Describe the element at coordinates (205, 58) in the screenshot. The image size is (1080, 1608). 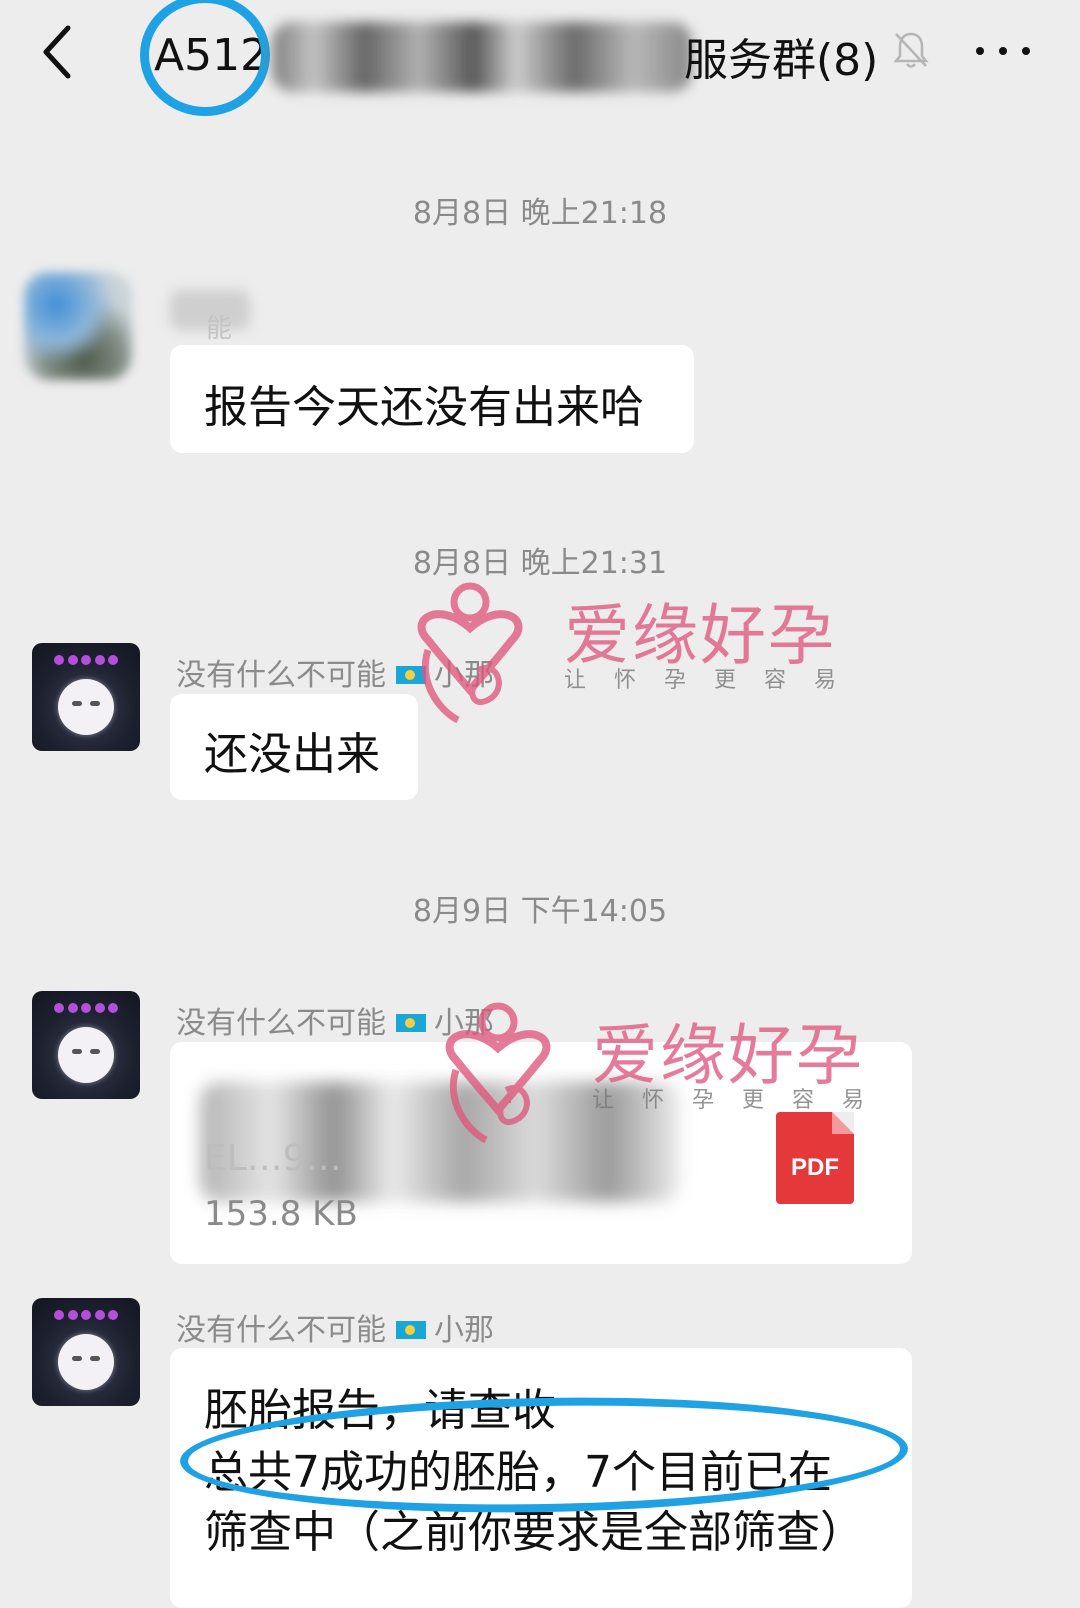
I see `highlight-circle` at that location.